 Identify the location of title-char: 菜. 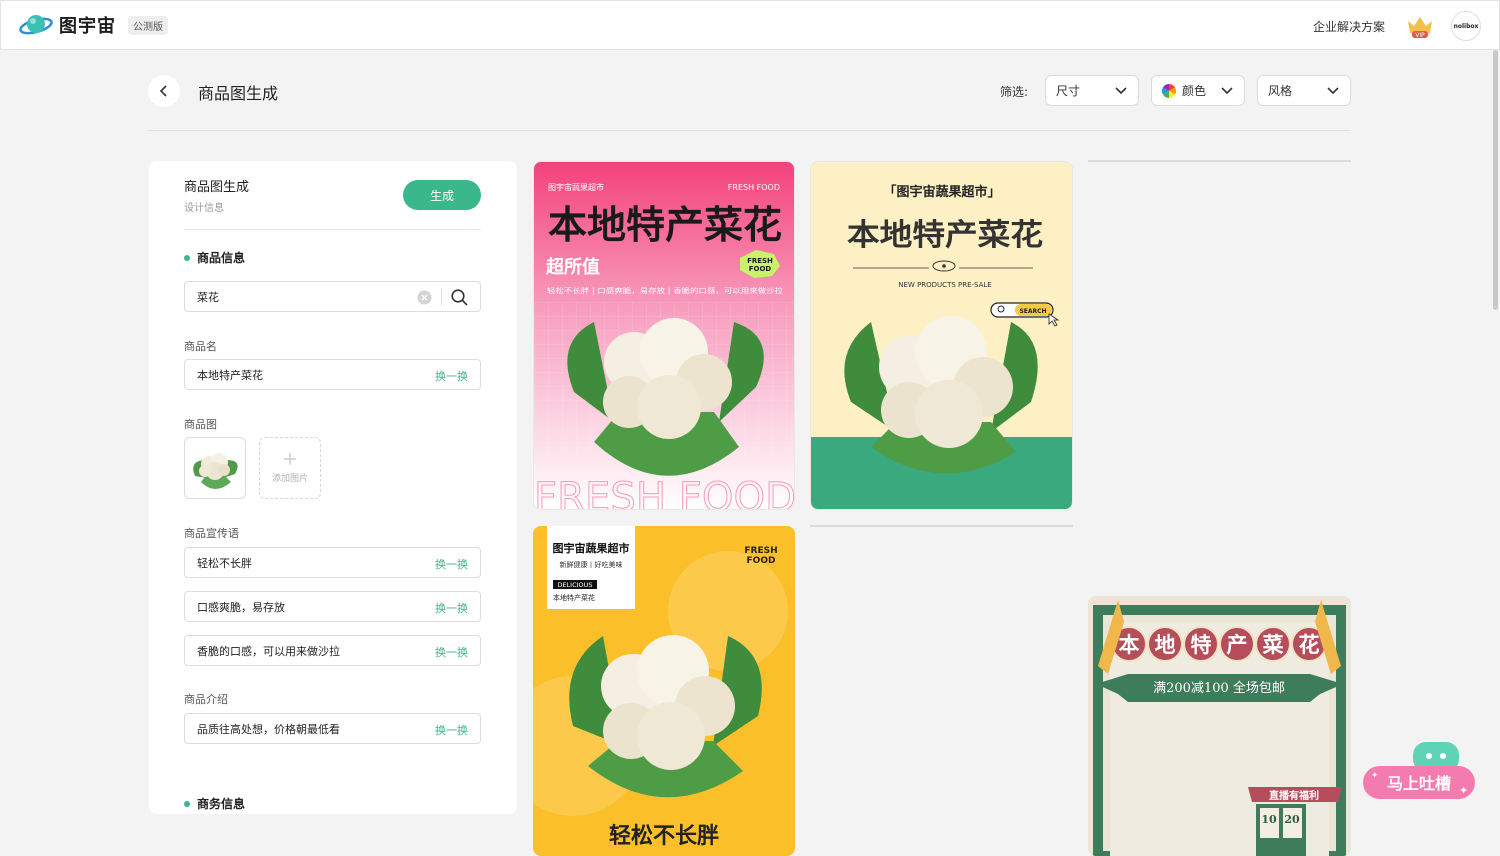
(1273, 644).